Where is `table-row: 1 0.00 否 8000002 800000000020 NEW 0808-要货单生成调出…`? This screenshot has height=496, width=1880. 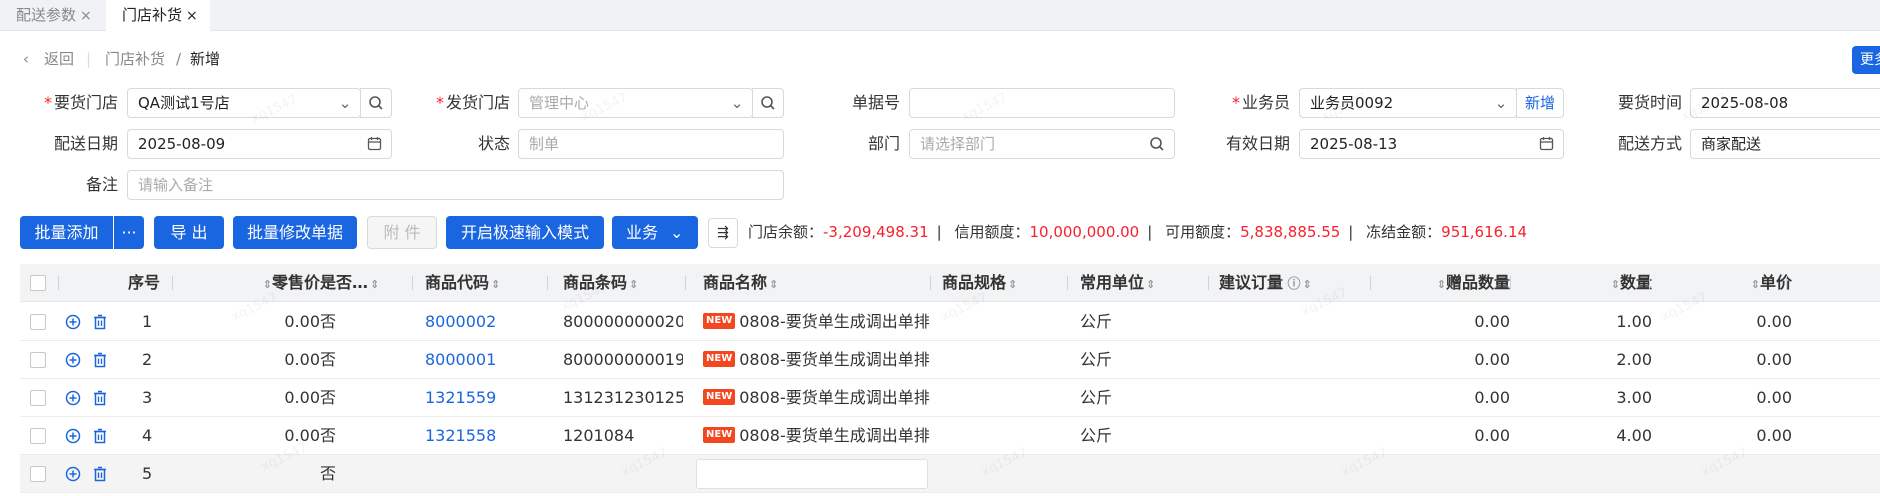 table-row: 1 0.00 否 8000002 800000000020 NEW 0808-要货单生成调出… is located at coordinates (950, 322).